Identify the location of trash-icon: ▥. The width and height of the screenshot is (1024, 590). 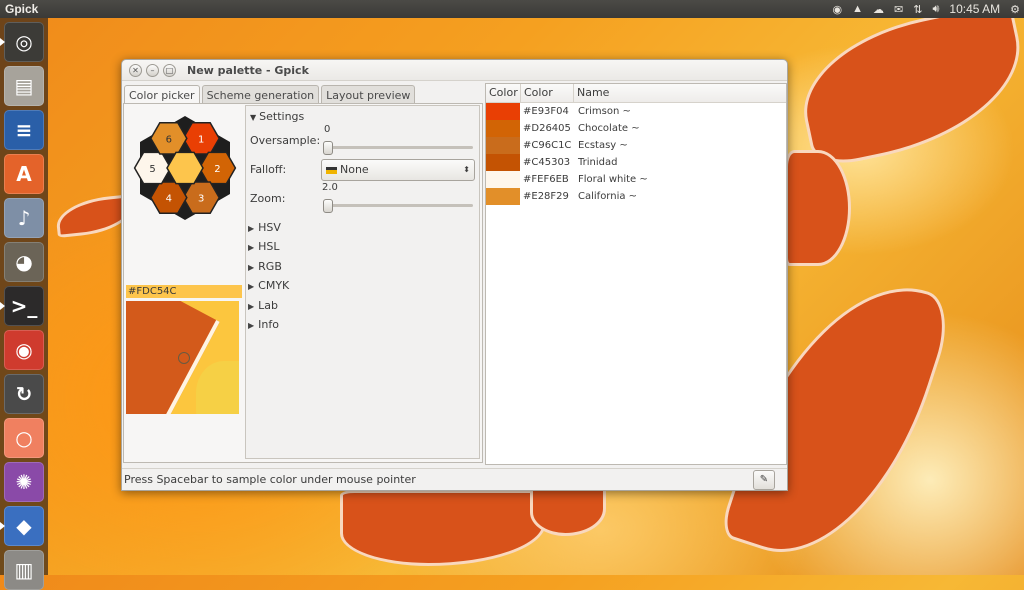
(24, 570).